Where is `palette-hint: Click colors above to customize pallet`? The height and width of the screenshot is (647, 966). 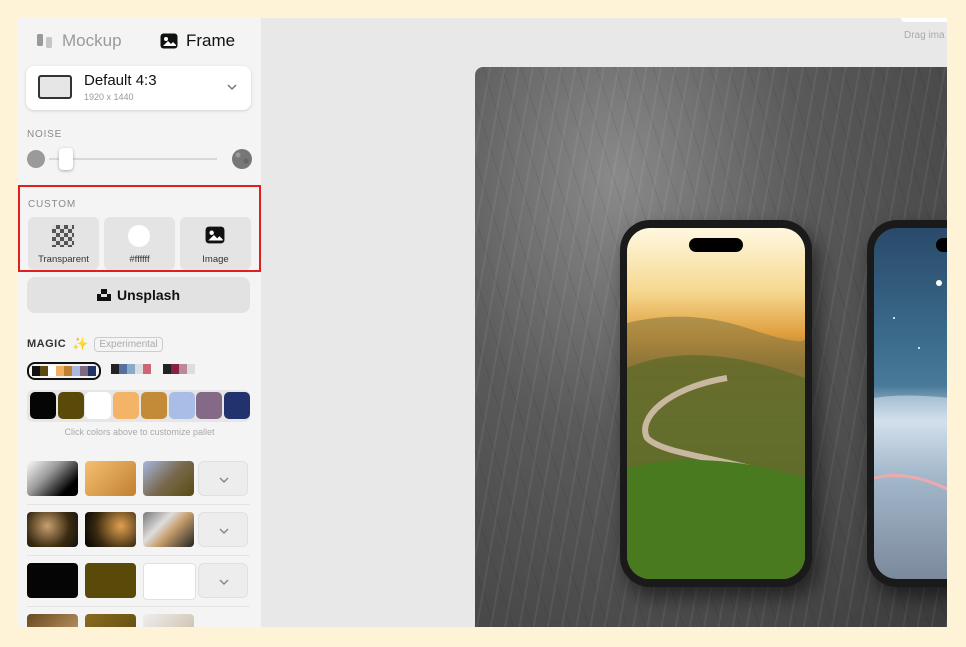
palette-hint: Click colors above to customize pallet is located at coordinates (139, 432).